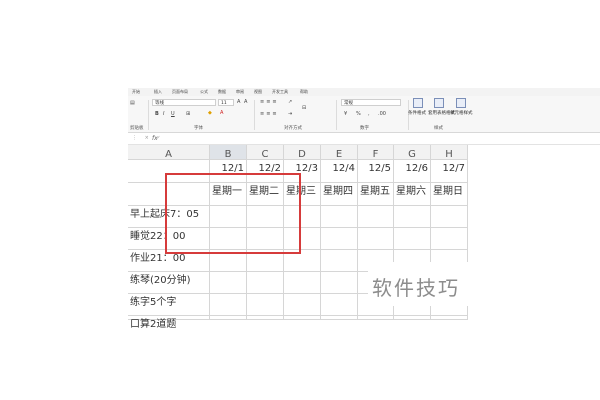 This screenshot has height=400, width=600. I want to click on percent-icon: %, so click(358, 114).